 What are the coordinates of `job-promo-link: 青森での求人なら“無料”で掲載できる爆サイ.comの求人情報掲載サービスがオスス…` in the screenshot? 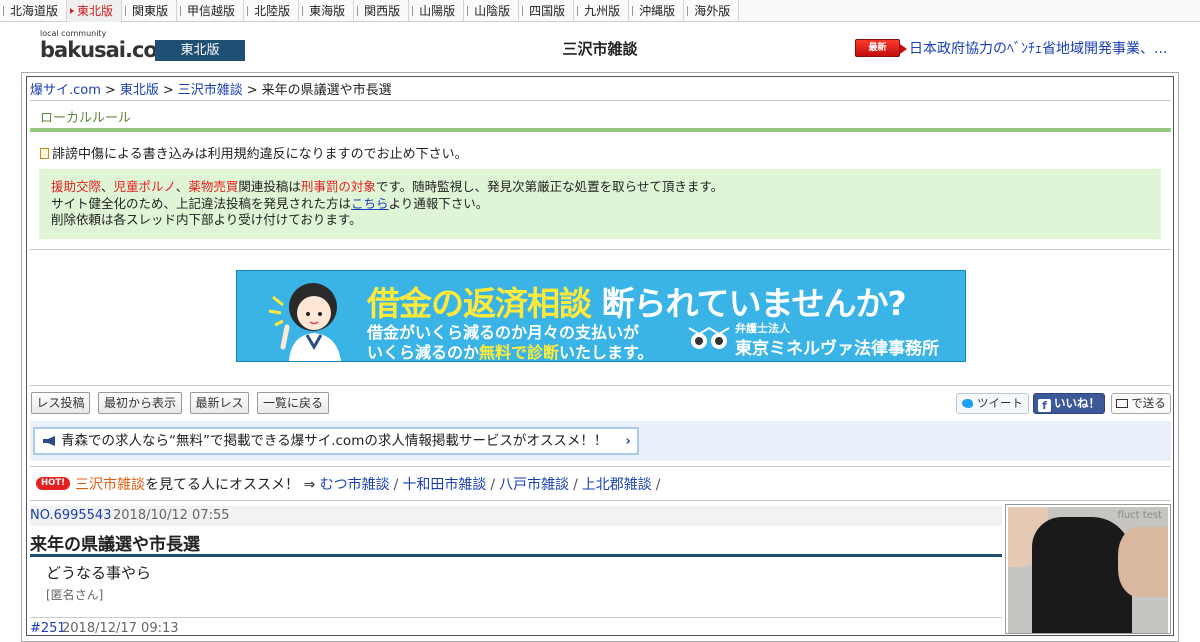 It's located at (336, 441).